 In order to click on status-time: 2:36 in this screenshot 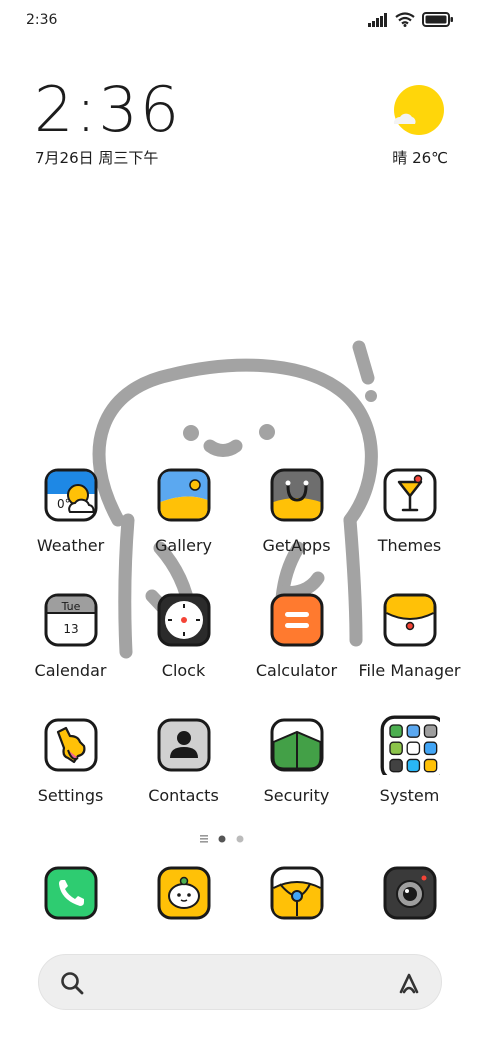, I will do `click(42, 20)`.